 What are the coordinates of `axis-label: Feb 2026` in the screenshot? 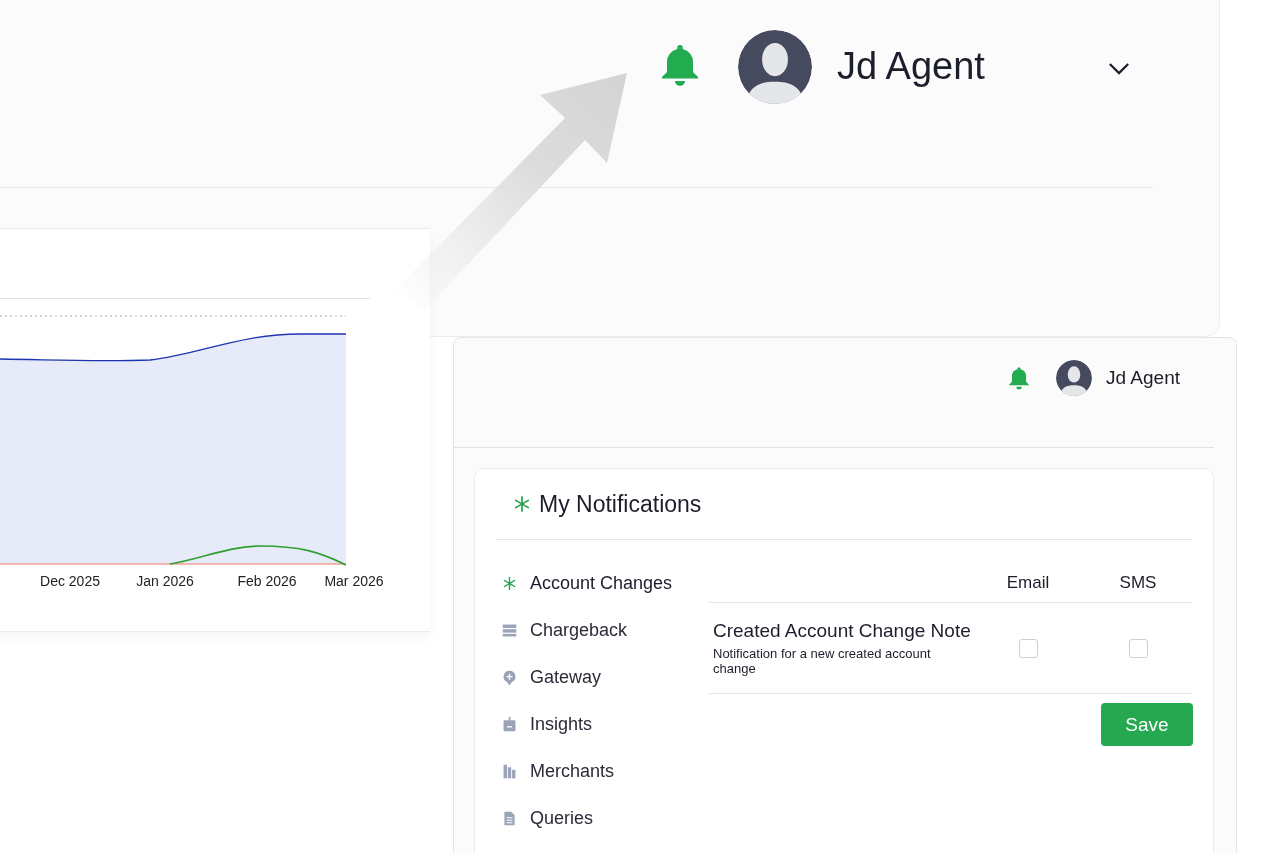 It's located at (267, 581).